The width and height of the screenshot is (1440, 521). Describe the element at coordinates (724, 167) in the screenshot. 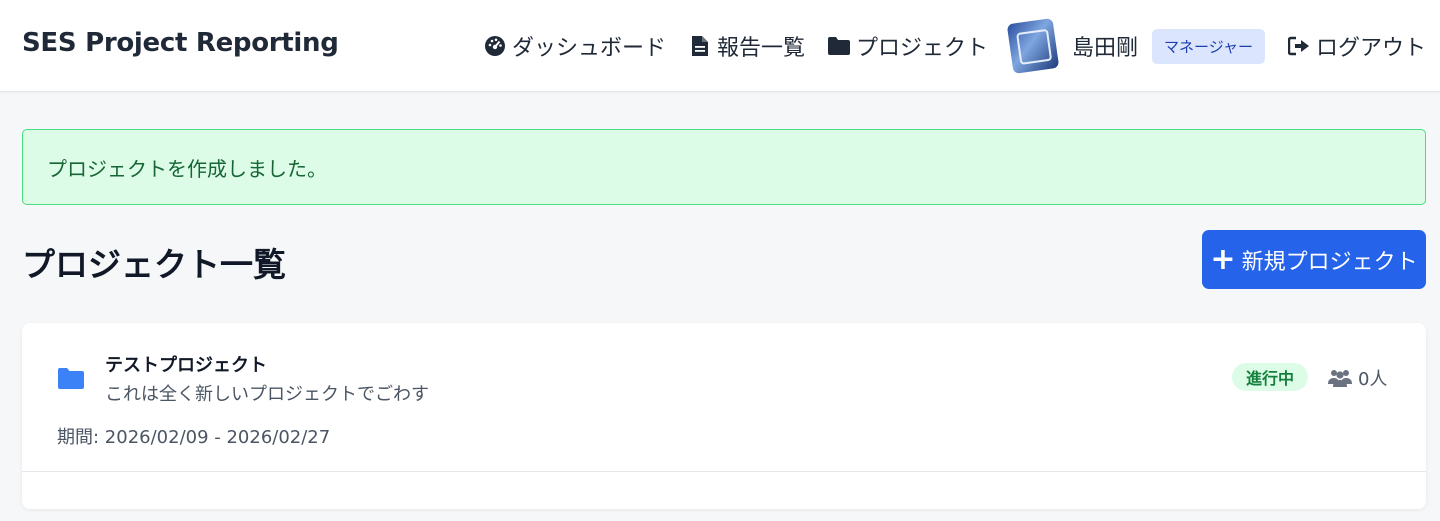

I see `success-alert: プロジェクトを作成しました。` at that location.